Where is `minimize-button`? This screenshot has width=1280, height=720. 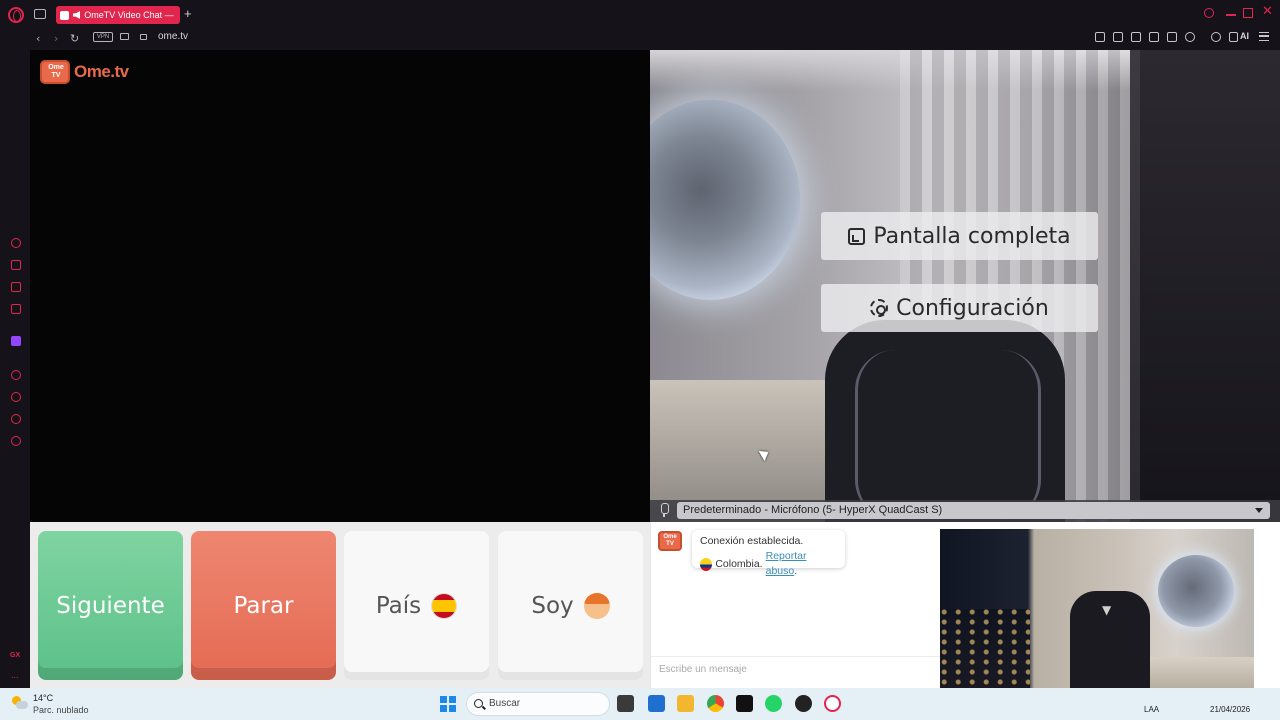
minimize-button is located at coordinates (1231, 15).